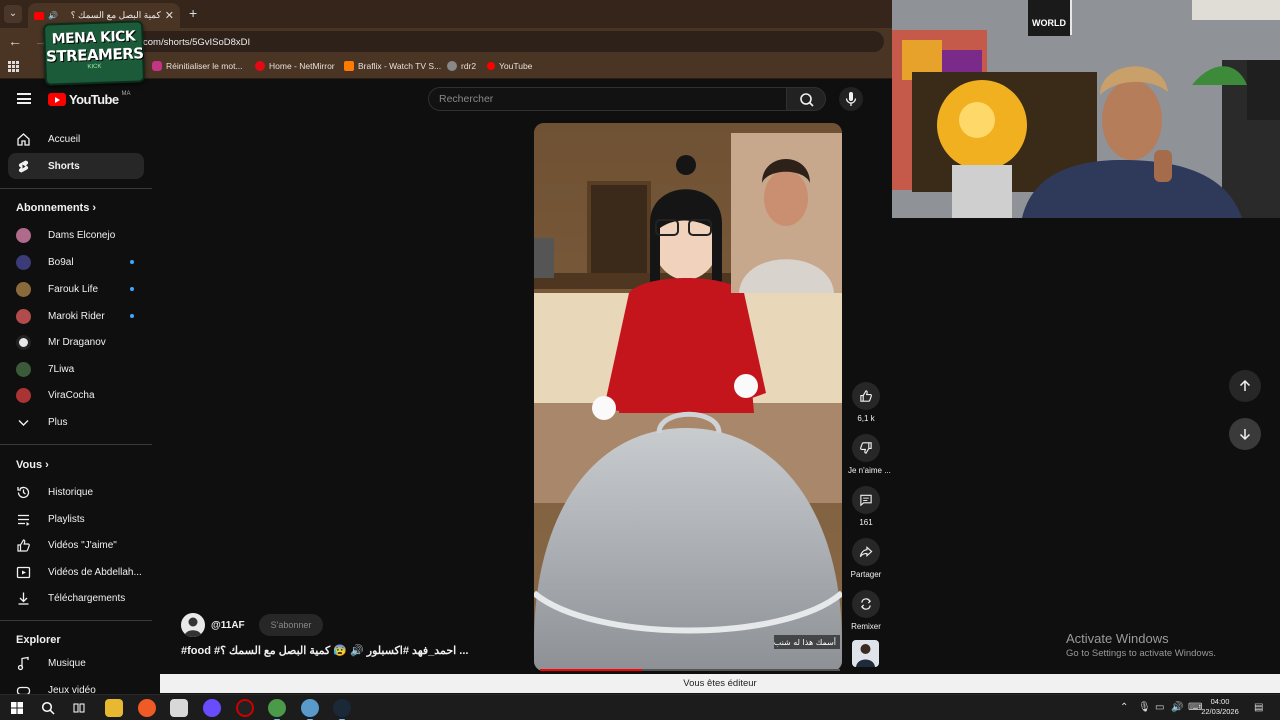 The width and height of the screenshot is (1280, 720). I want to click on search-input, so click(607, 99).